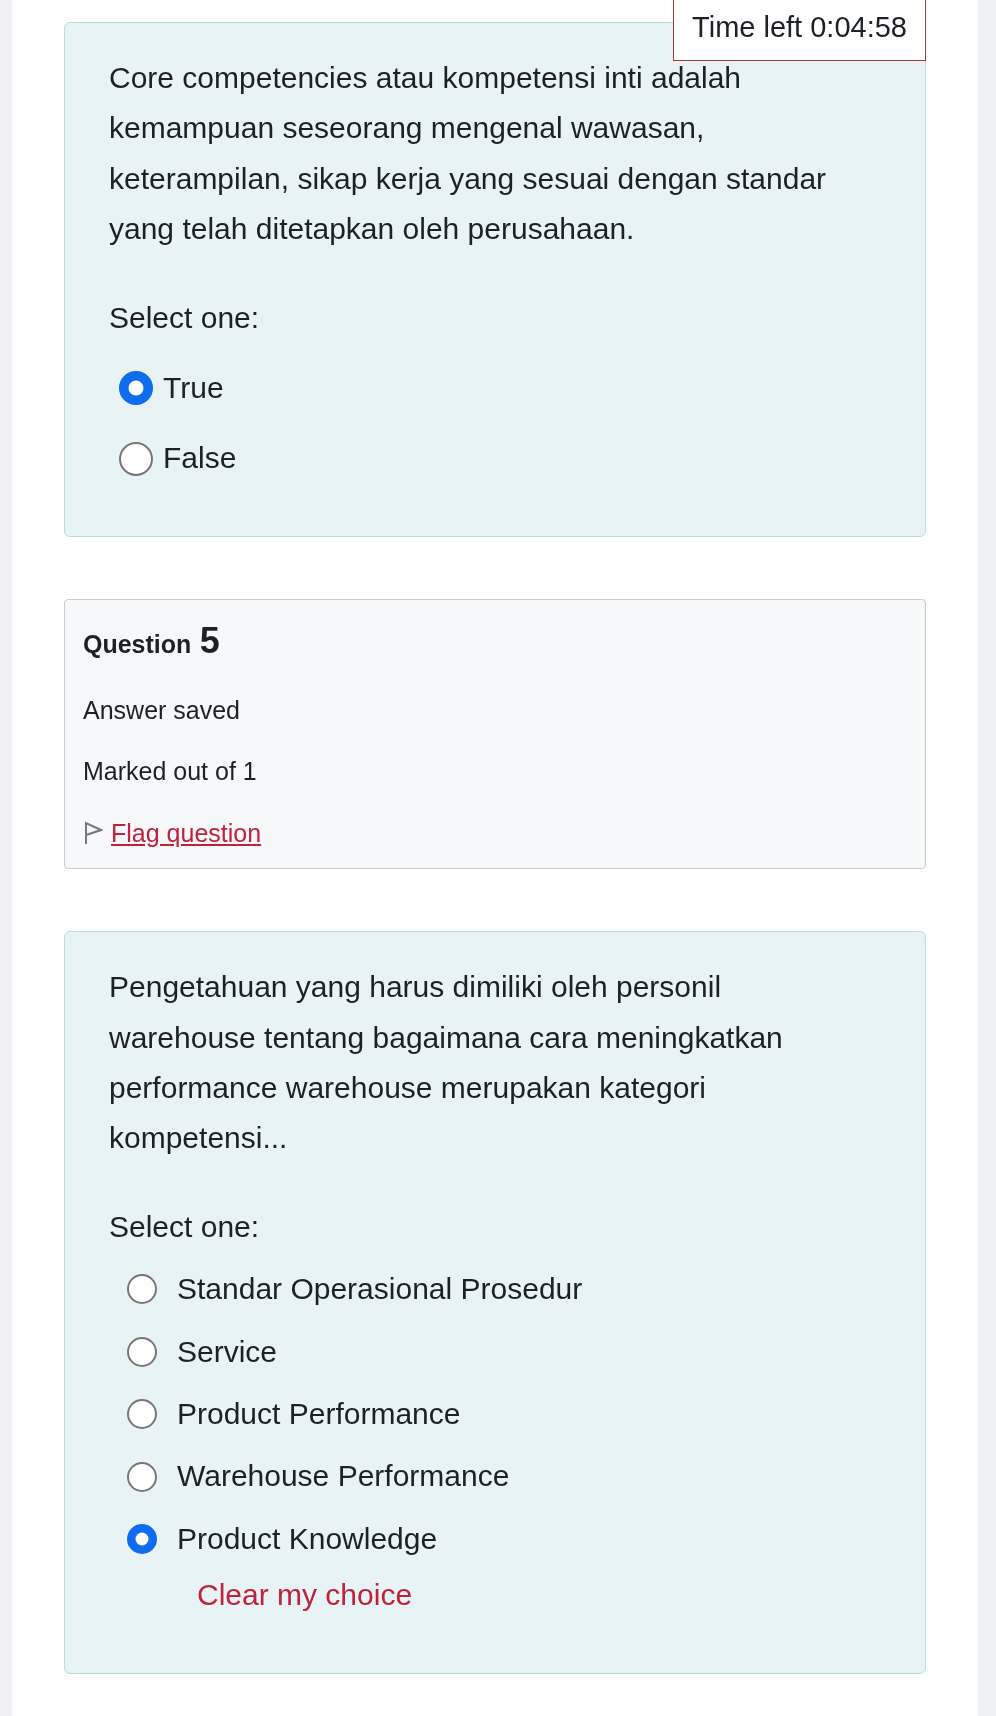  Describe the element at coordinates (137, 643) in the screenshot. I see `question-label: Question` at that location.